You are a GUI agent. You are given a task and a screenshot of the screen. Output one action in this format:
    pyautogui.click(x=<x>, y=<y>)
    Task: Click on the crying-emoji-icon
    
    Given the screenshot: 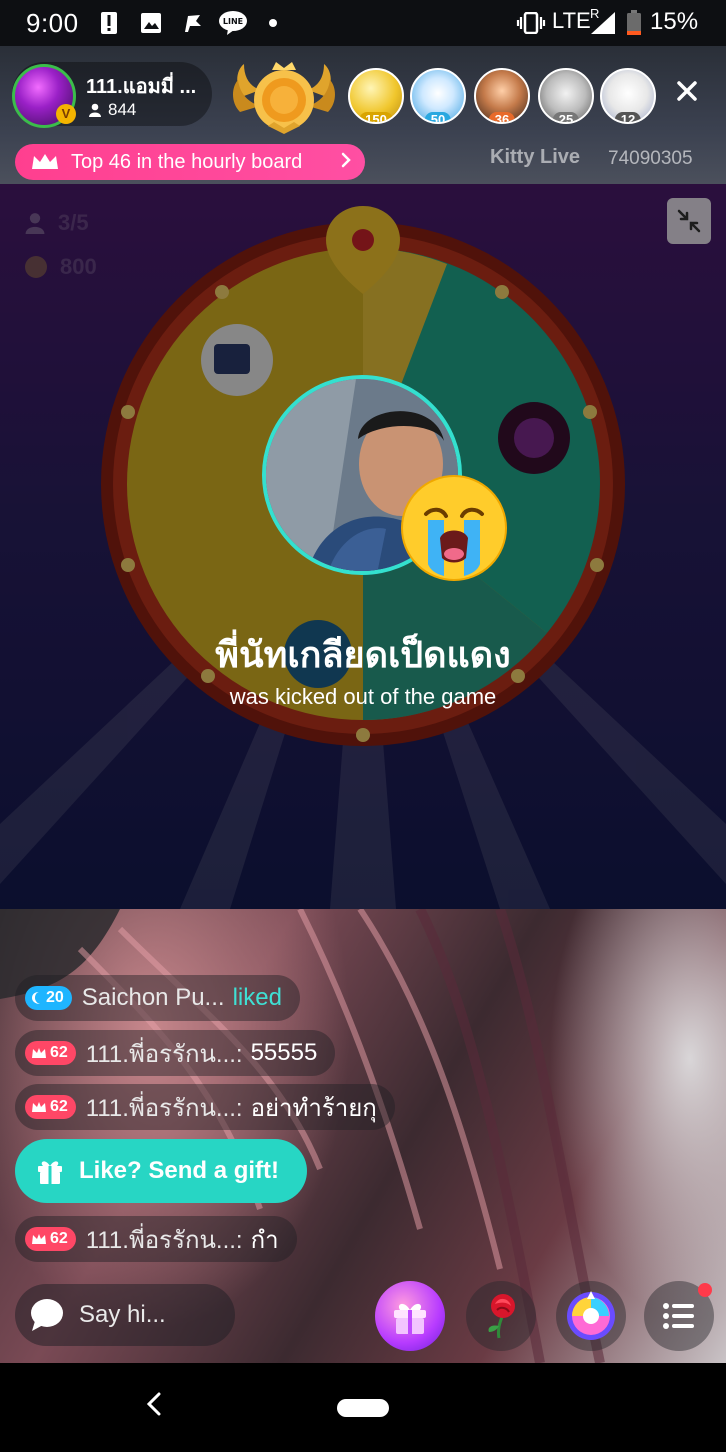 What is the action you would take?
    pyautogui.click(x=454, y=528)
    